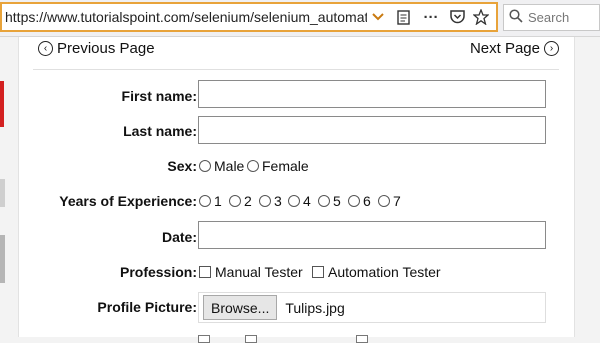  I want to click on profession-option-manual: Manual Tester, so click(251, 272).